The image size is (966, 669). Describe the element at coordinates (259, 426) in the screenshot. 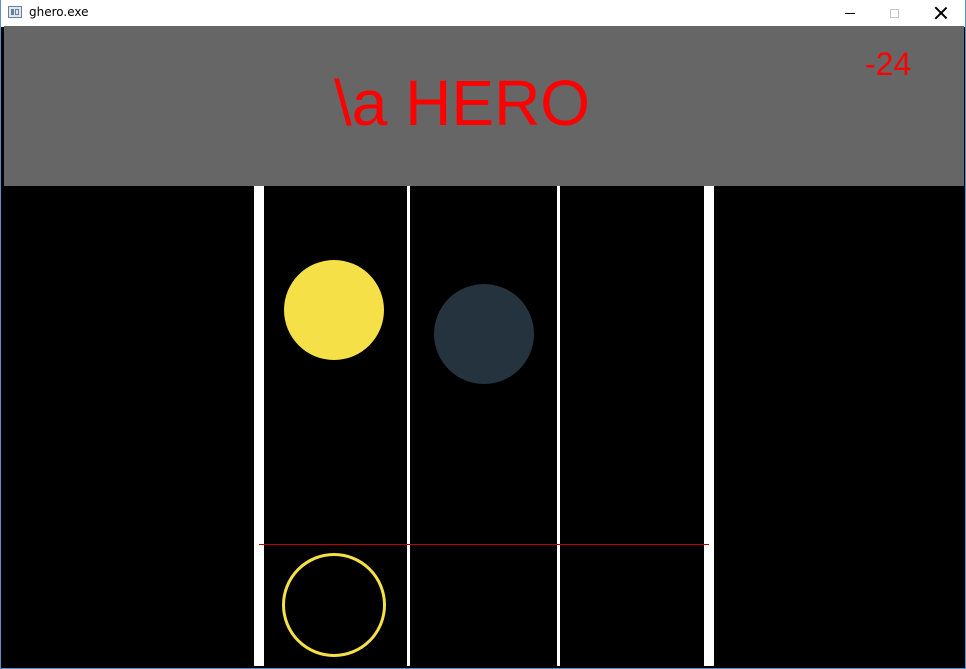

I see `lane-border-left` at that location.